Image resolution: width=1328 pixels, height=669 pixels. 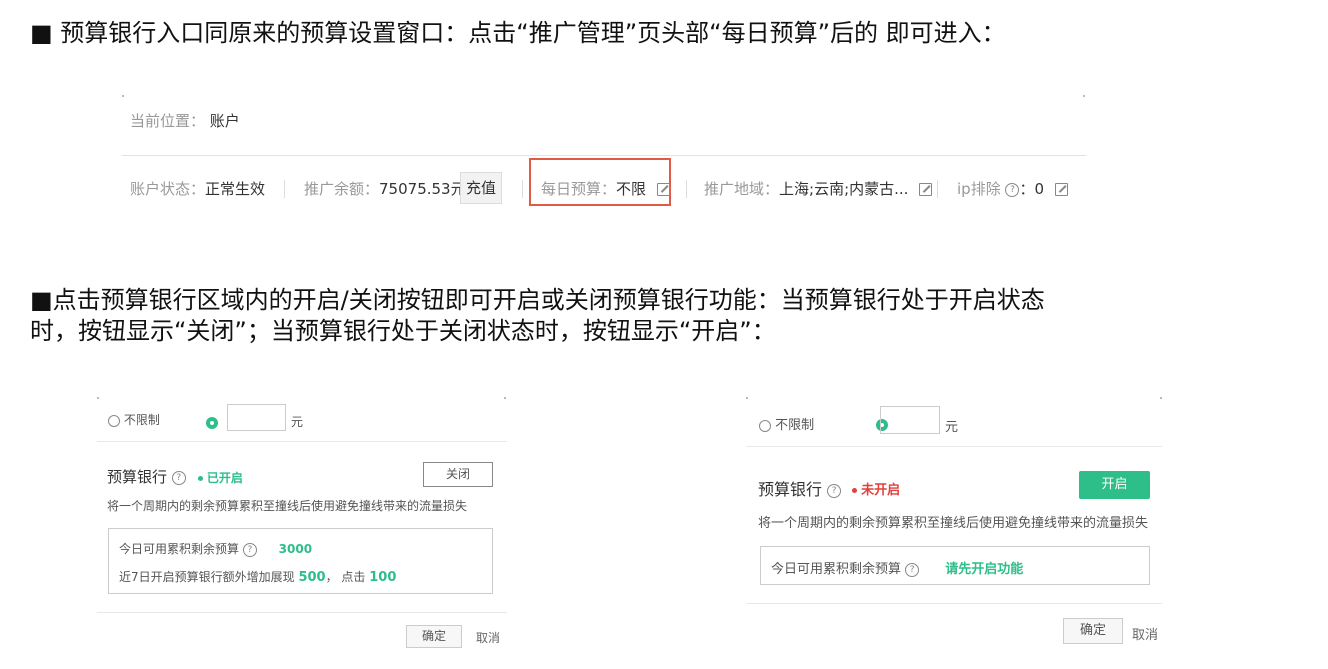 I want to click on budget-bank-status: 已开启, so click(x=220, y=477).